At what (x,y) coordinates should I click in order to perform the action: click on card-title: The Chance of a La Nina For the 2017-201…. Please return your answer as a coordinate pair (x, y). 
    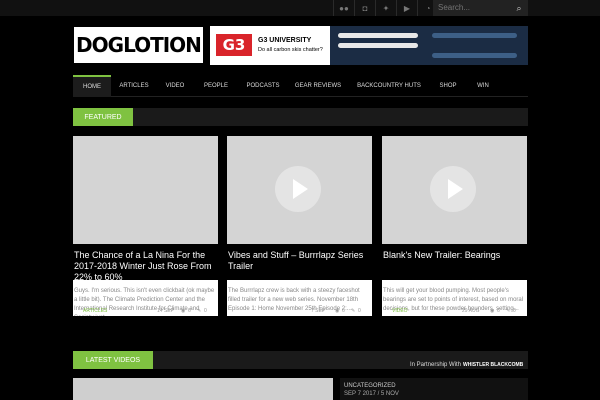
    Looking at the image, I should click on (145, 263).